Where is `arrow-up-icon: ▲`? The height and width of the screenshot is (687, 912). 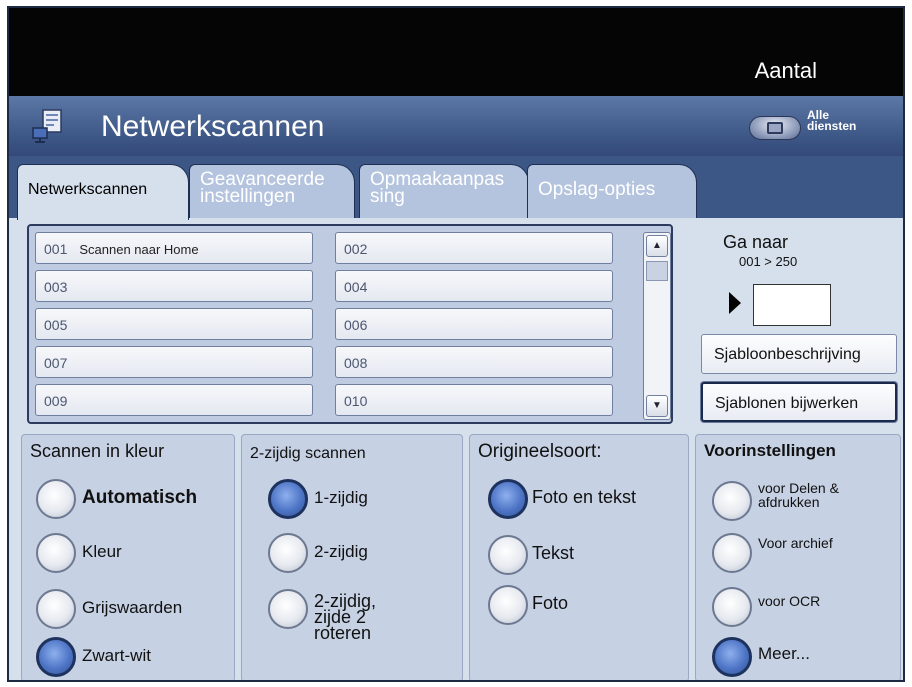 arrow-up-icon: ▲ is located at coordinates (657, 245).